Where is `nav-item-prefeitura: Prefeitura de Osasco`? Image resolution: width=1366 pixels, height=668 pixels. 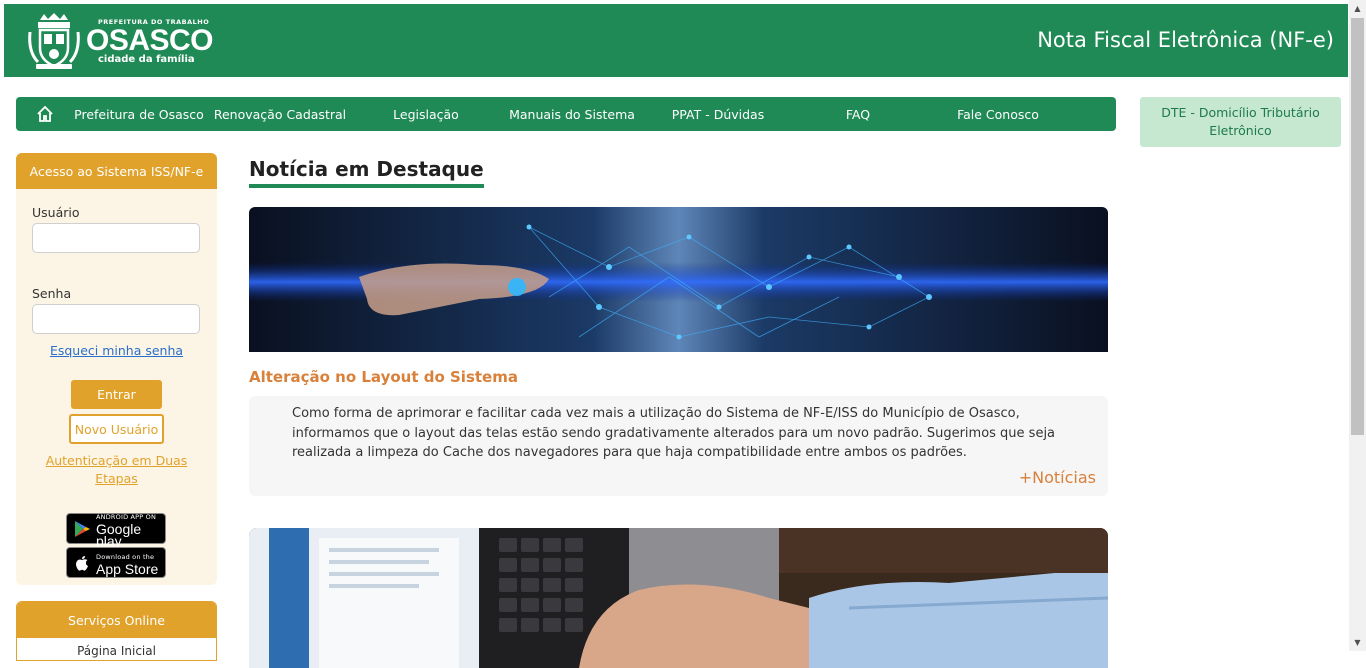
nav-item-prefeitura: Prefeitura de Osasco is located at coordinates (139, 114).